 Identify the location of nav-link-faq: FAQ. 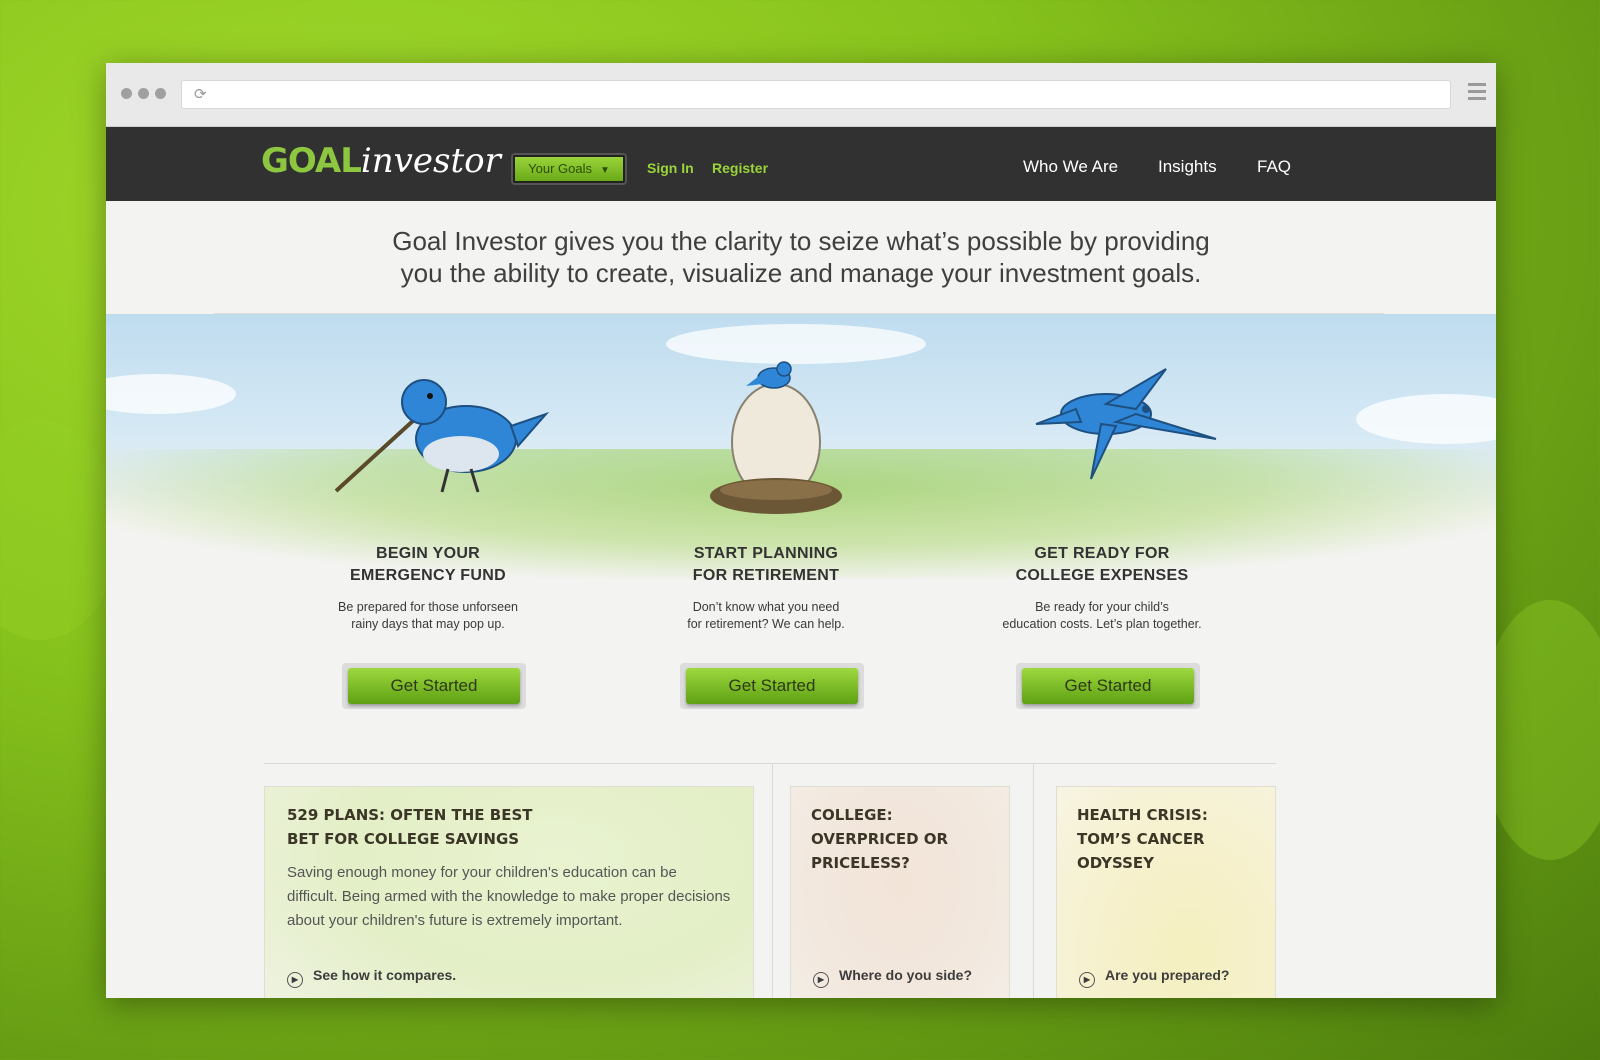
(1274, 167).